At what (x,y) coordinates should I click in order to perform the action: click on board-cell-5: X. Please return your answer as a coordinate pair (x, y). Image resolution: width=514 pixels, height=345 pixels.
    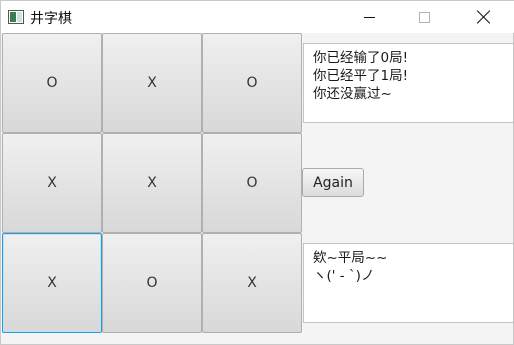
    Looking at the image, I should click on (152, 183).